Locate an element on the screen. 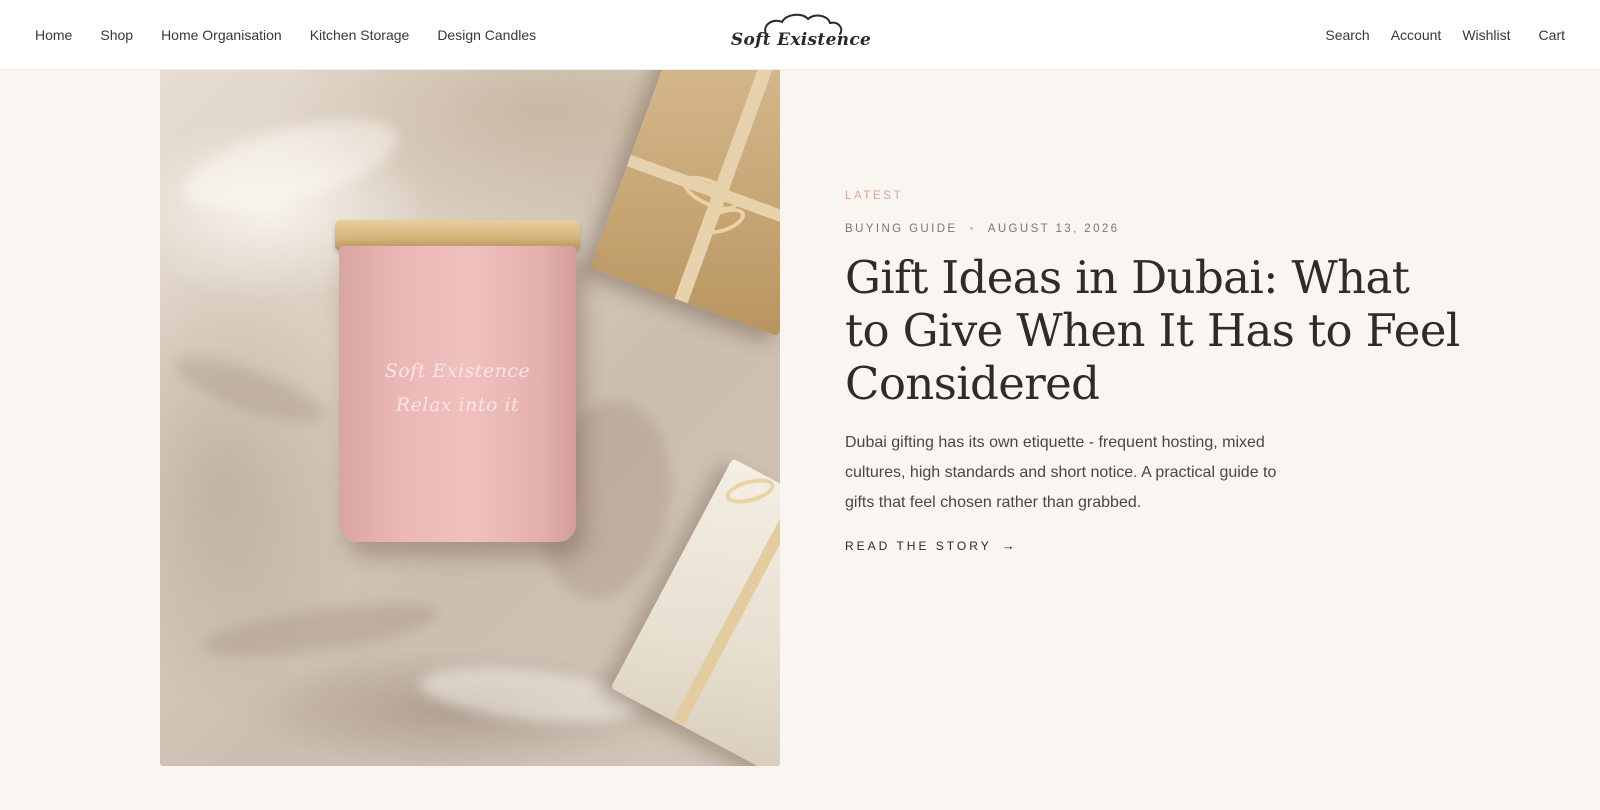 This screenshot has width=1600, height=810. candle-label-line-1: Soft Existence is located at coordinates (457, 371).